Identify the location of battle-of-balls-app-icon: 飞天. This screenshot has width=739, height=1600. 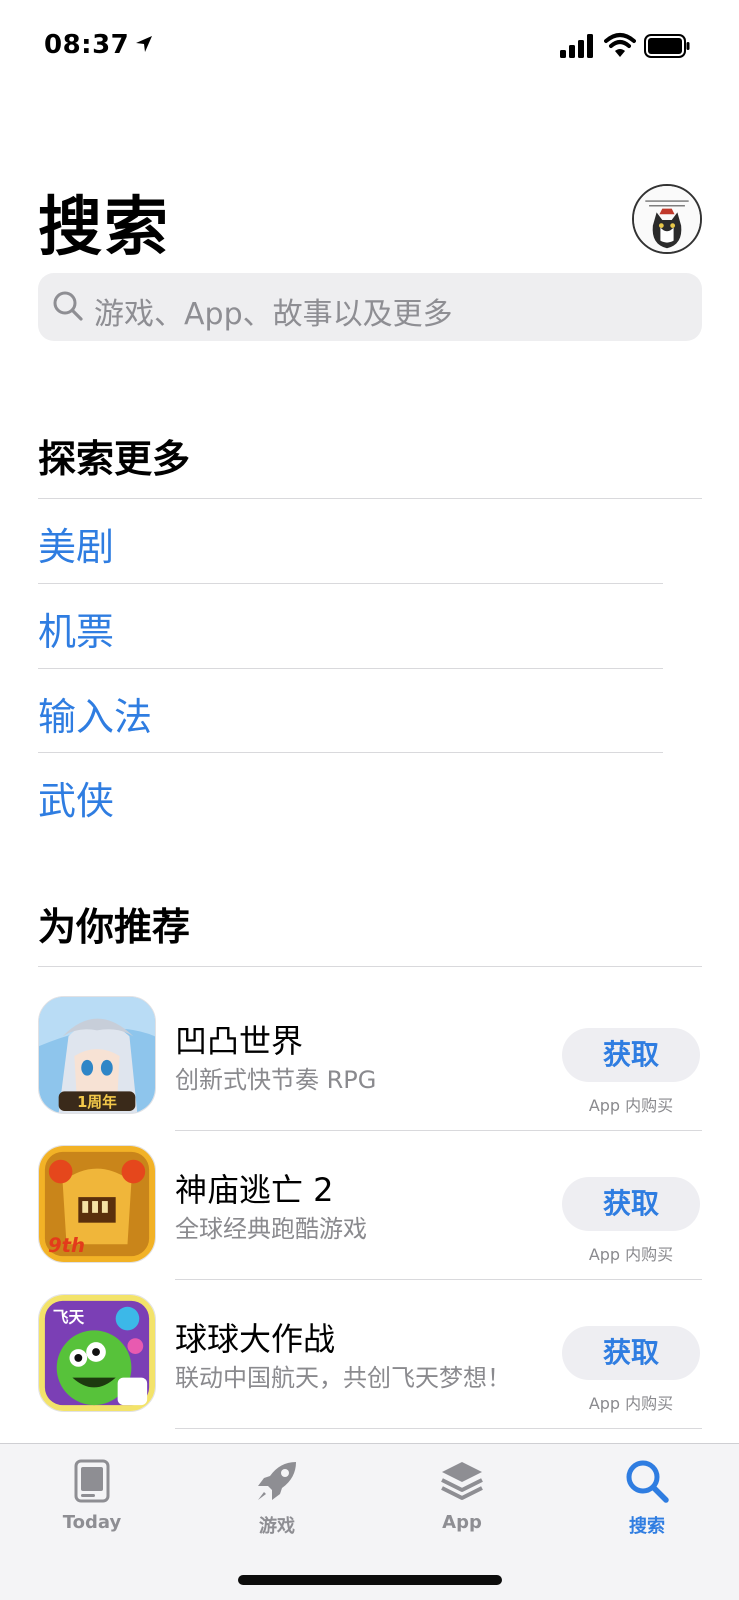
(97, 1353).